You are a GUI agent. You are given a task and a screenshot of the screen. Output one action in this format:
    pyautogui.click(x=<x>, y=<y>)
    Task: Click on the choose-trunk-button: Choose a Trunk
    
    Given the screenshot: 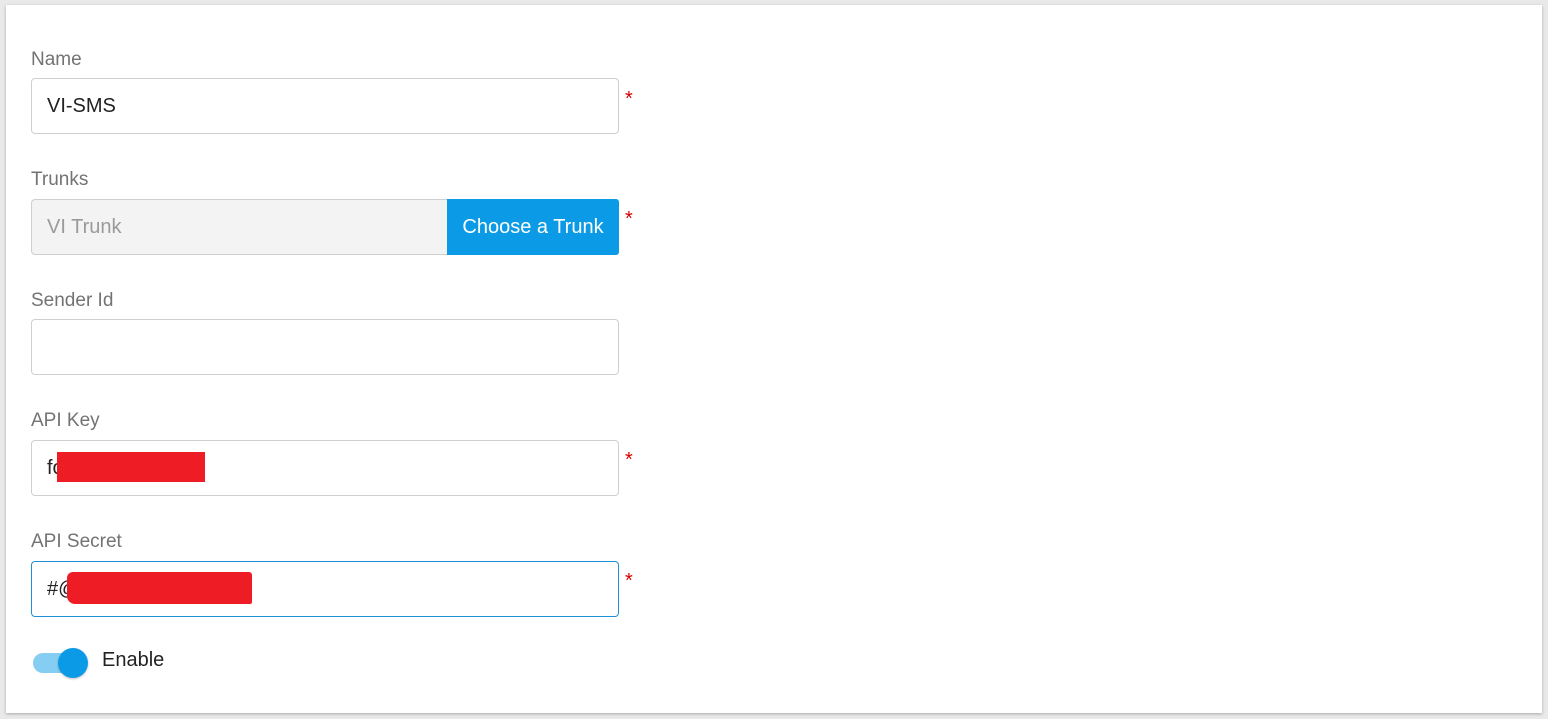 What is the action you would take?
    pyautogui.click(x=533, y=227)
    